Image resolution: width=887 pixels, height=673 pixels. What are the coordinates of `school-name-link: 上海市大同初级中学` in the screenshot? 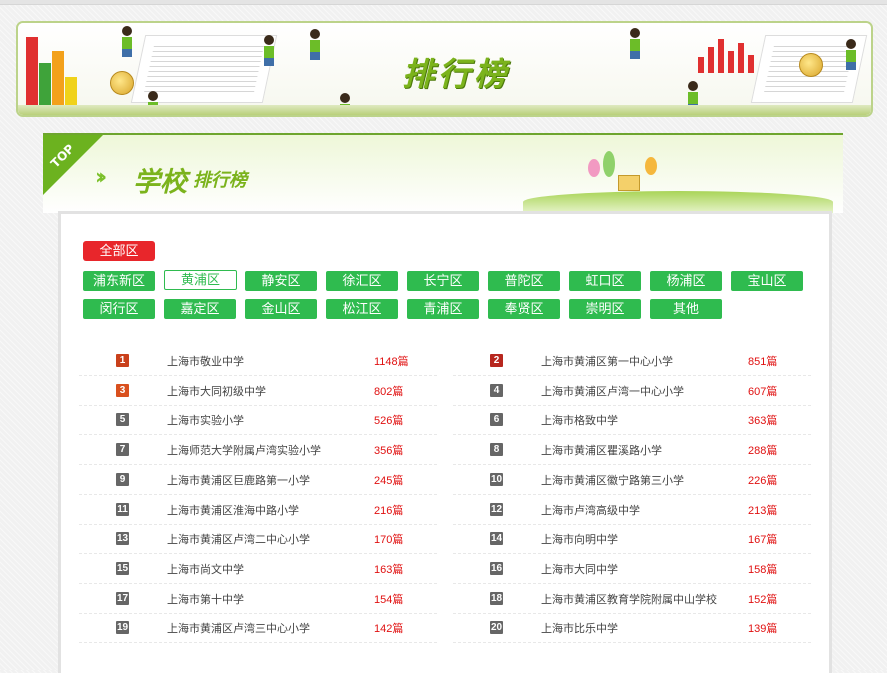 It's located at (216, 391).